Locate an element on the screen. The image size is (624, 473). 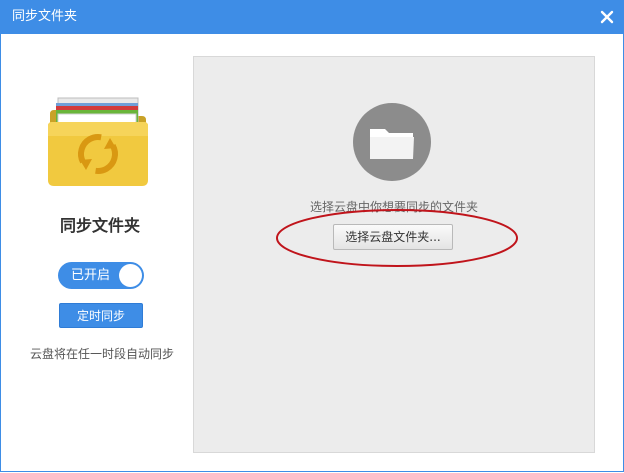
folder-icon is located at coordinates (392, 142).